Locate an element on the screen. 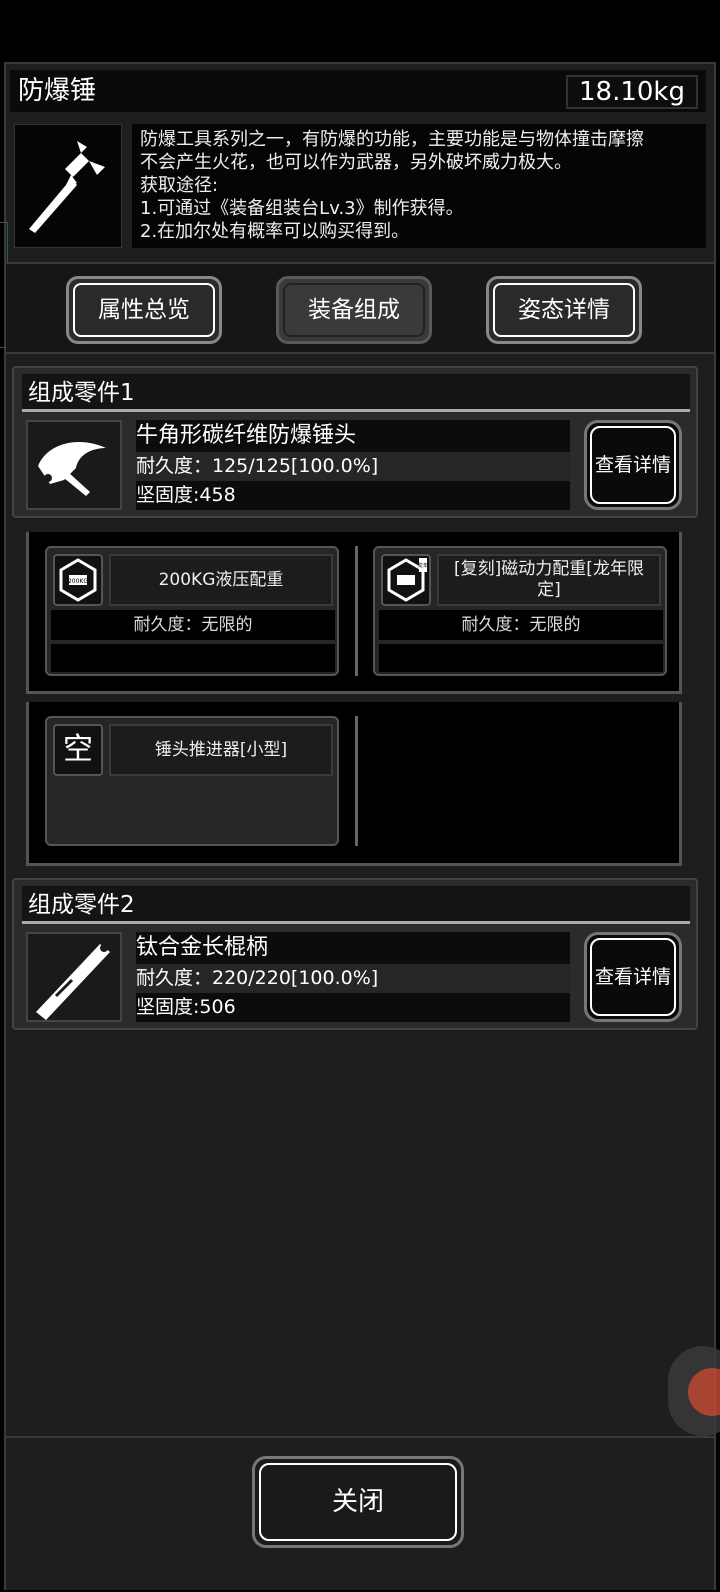 The height and width of the screenshot is (1592, 720). magnet-weight-icon: 龙年 is located at coordinates (406, 580).